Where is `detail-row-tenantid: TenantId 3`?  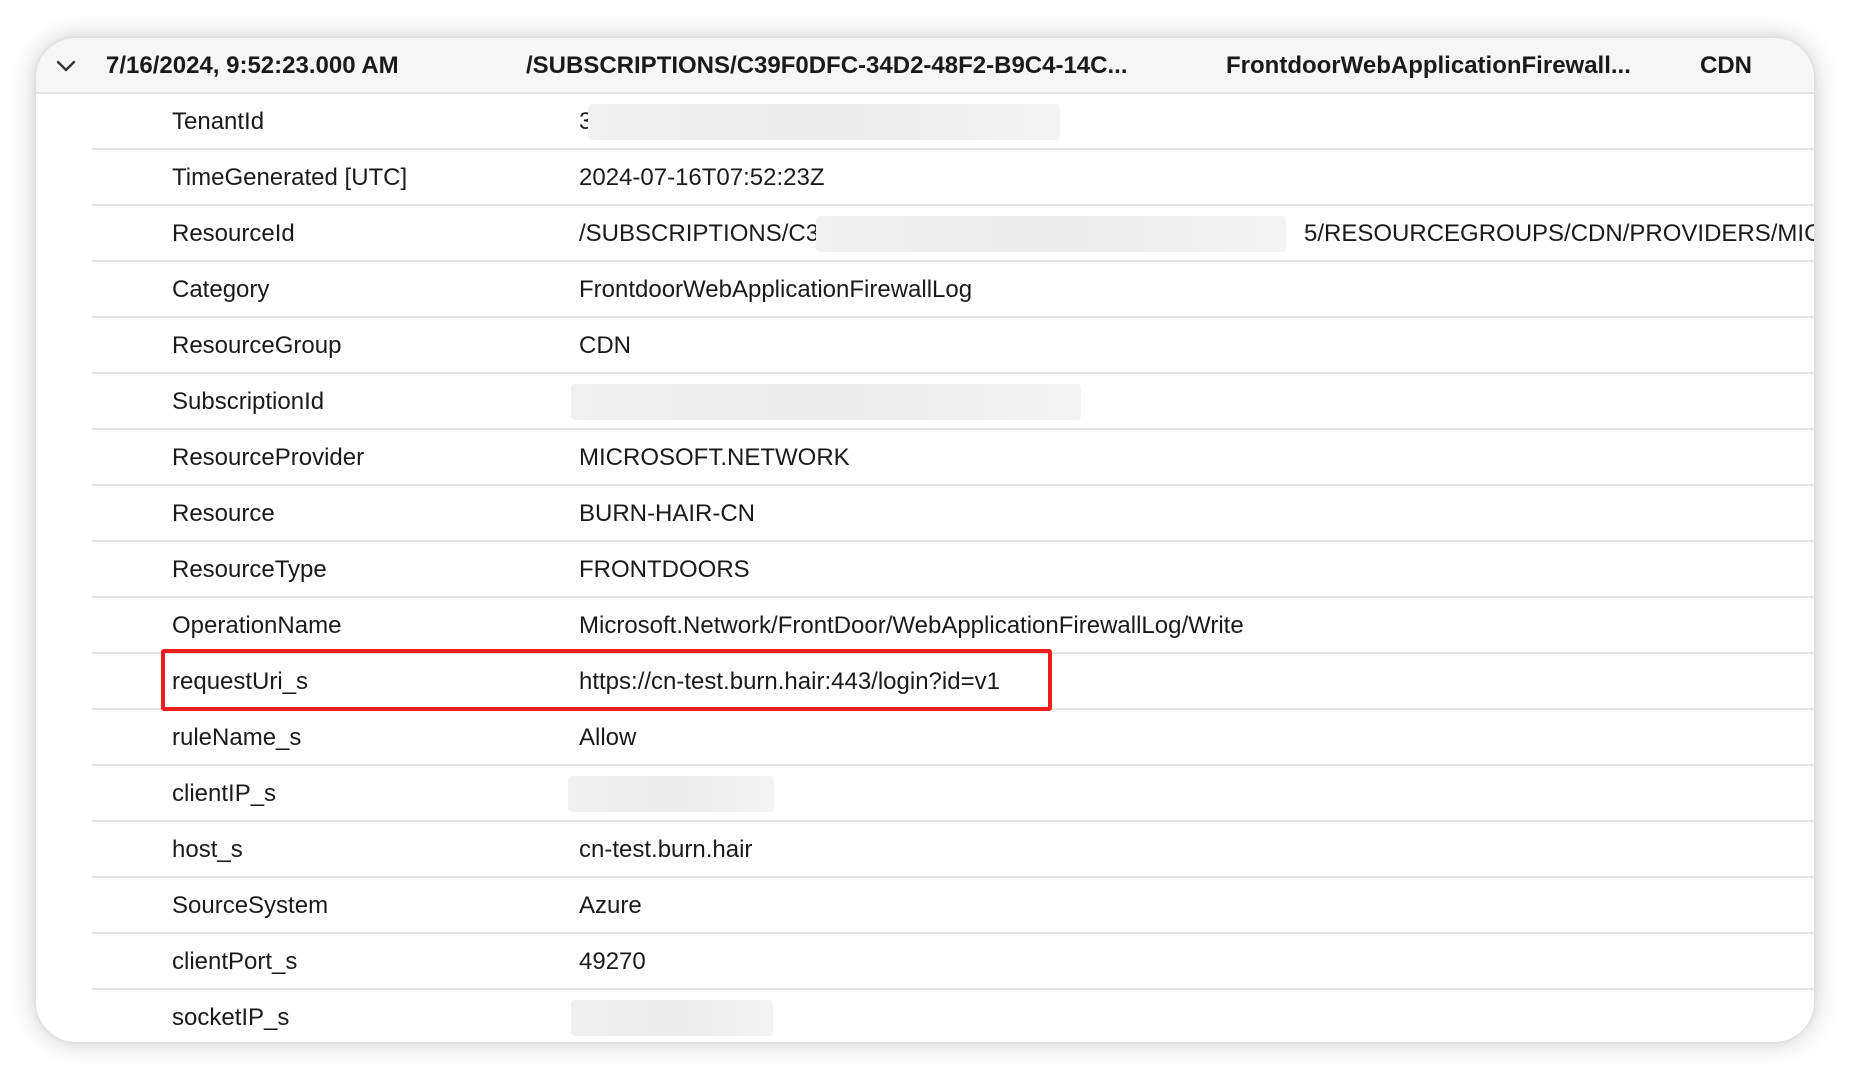 detail-row-tenantid: TenantId 3 is located at coordinates (925, 122).